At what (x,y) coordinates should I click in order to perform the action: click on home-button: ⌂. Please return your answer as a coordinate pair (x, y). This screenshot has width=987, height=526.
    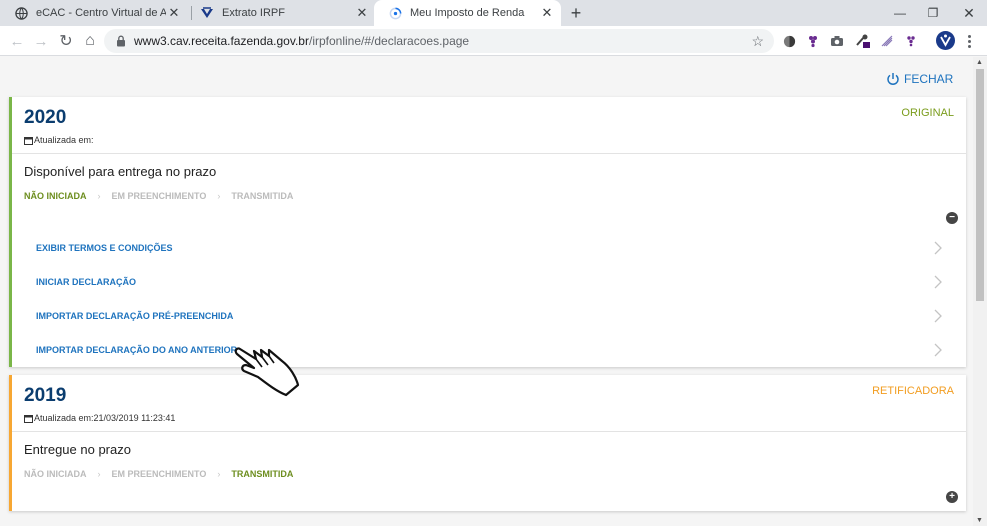
    Looking at the image, I should click on (90, 41).